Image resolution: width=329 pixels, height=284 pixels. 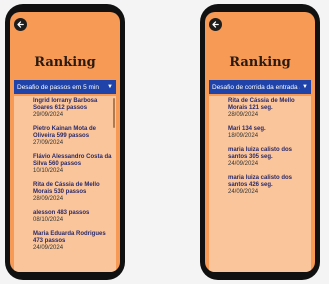 I want to click on entry-line: Oliveira 599 passos, so click(x=61, y=136).